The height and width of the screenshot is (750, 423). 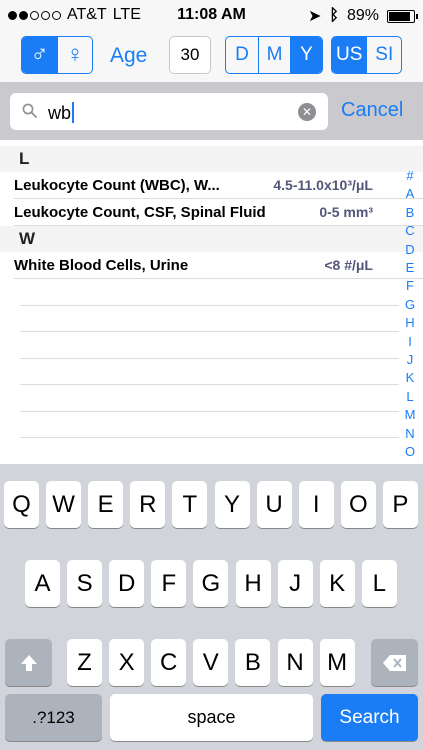 What do you see at coordinates (410, 305) in the screenshot?
I see `index-letter: G` at bounding box center [410, 305].